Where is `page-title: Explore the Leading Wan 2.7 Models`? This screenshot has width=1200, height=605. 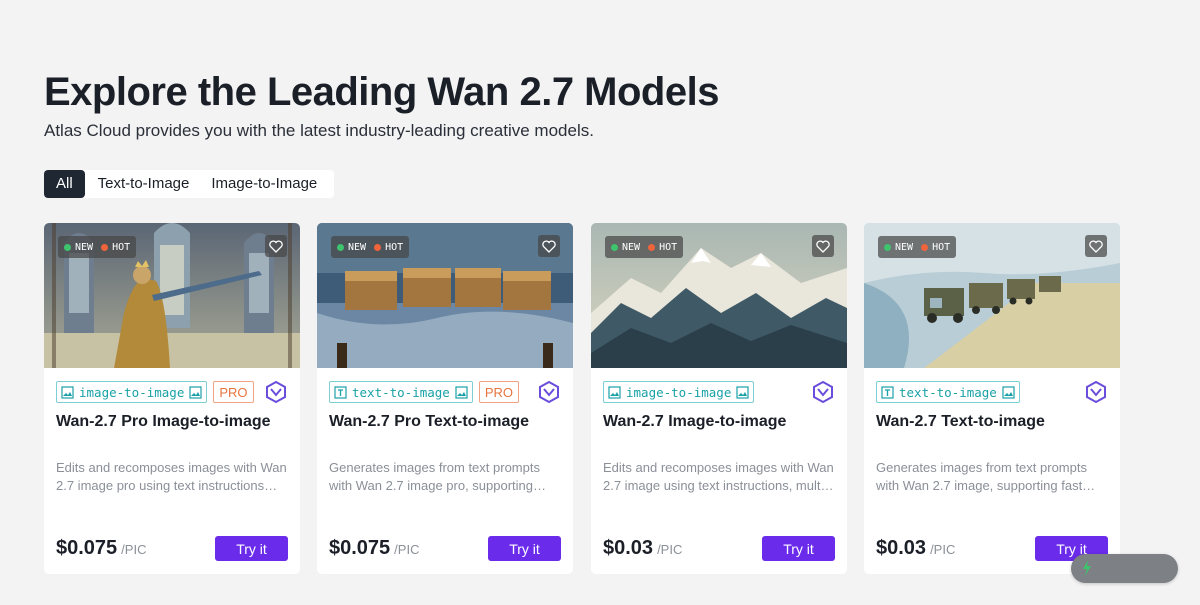
page-title: Explore the Leading Wan 2.7 Models is located at coordinates (381, 92).